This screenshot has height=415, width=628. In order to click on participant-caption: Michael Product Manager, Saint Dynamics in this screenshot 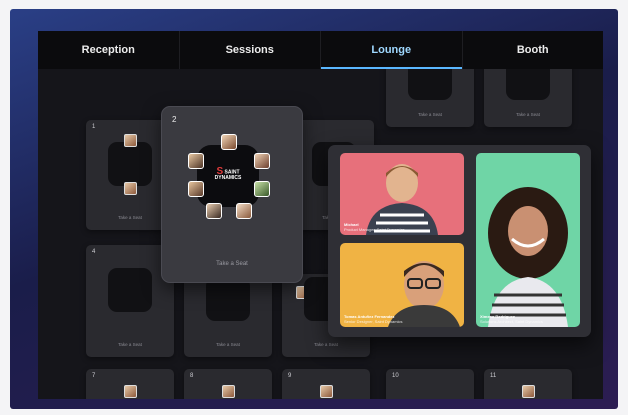, I will do `click(374, 227)`.